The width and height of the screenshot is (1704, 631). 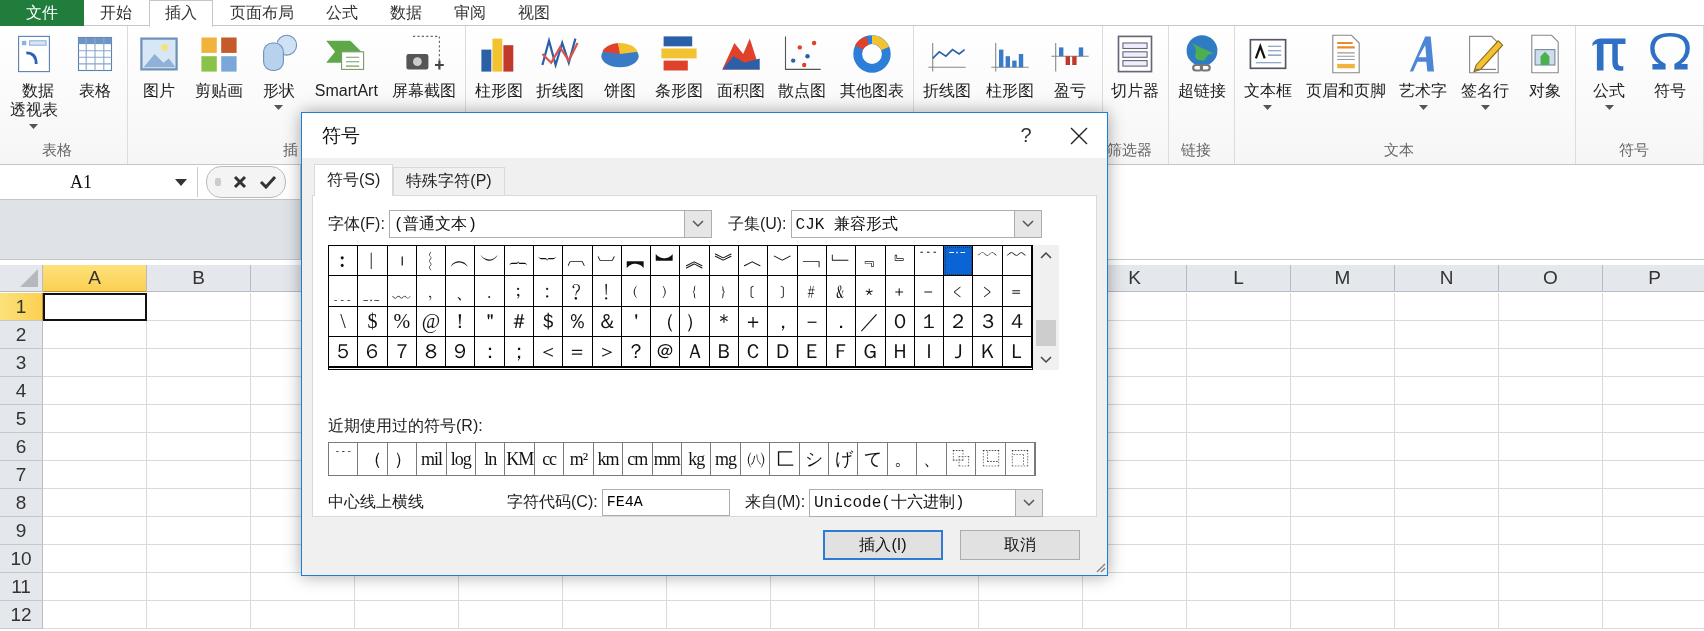 What do you see at coordinates (871, 352) in the screenshot?
I see `symbol-cell: Ｇ` at bounding box center [871, 352].